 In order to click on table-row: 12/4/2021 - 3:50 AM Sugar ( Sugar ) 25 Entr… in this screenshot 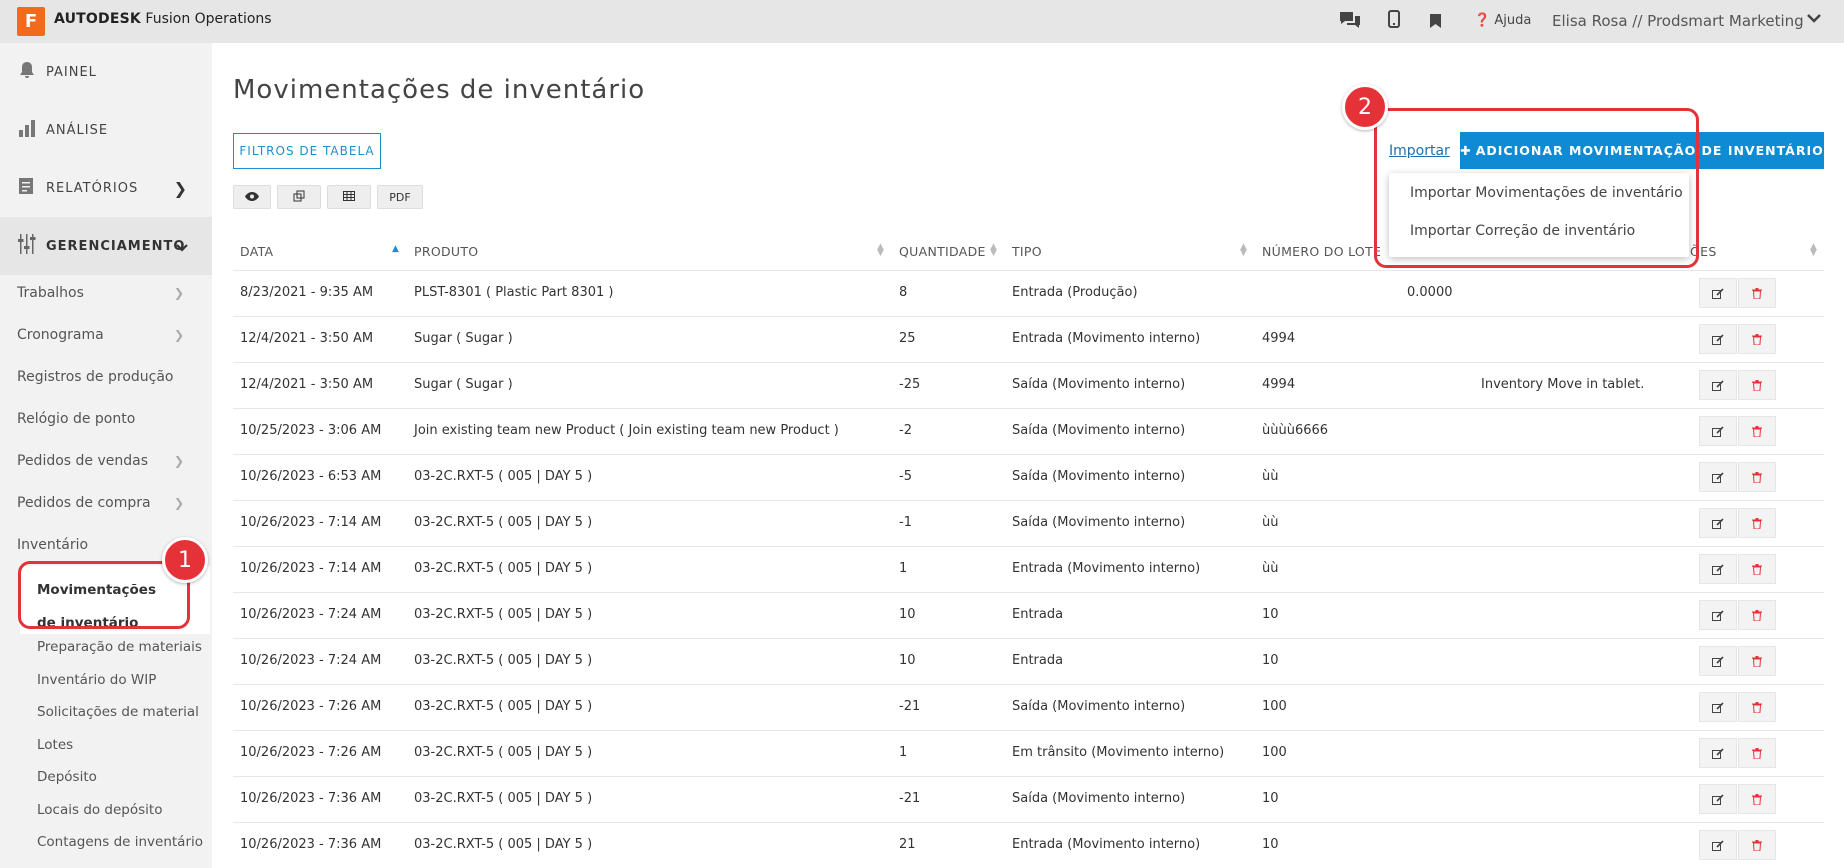, I will do `click(1028, 339)`.